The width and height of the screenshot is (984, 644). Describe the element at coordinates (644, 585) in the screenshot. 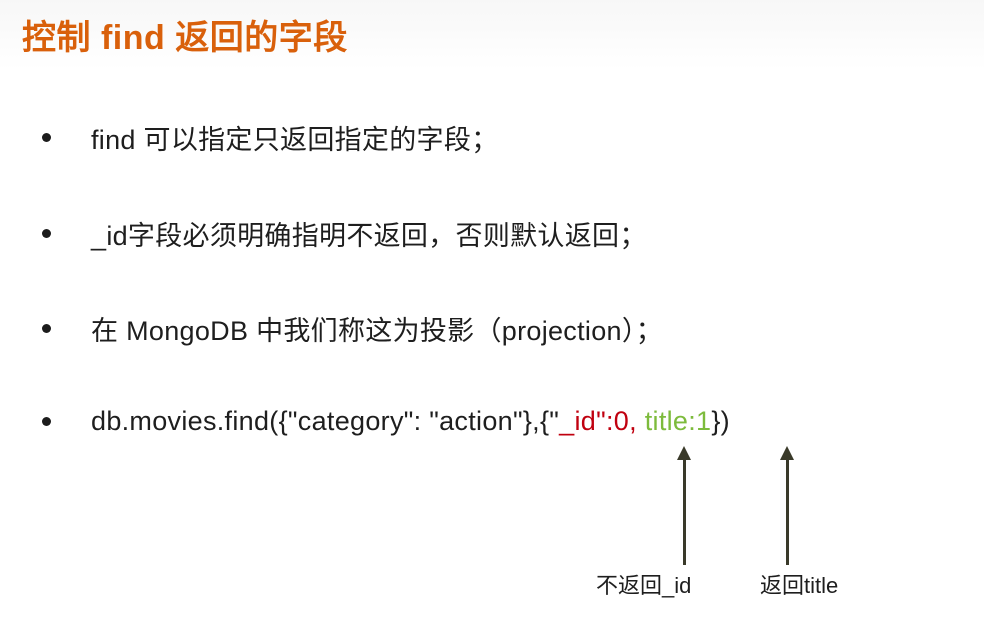

I see `annotation-exclude-id: 不返回_id` at that location.